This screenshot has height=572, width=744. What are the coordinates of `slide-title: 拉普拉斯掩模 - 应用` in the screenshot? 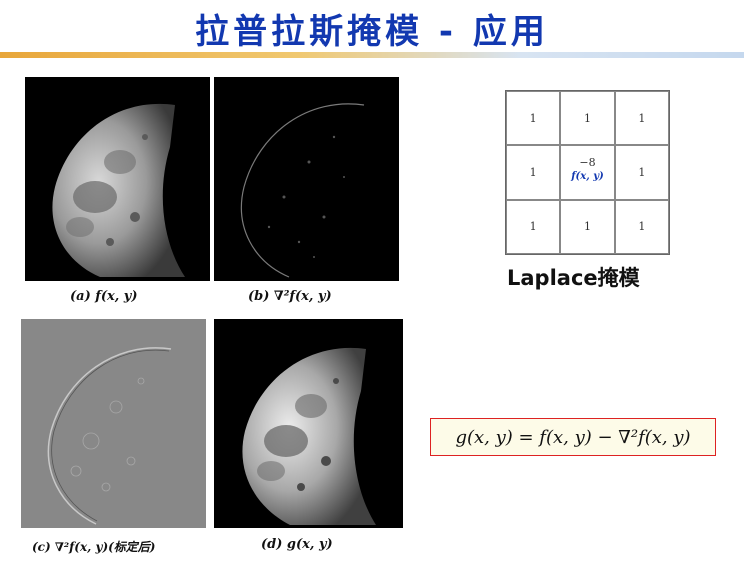 It's located at (372, 31).